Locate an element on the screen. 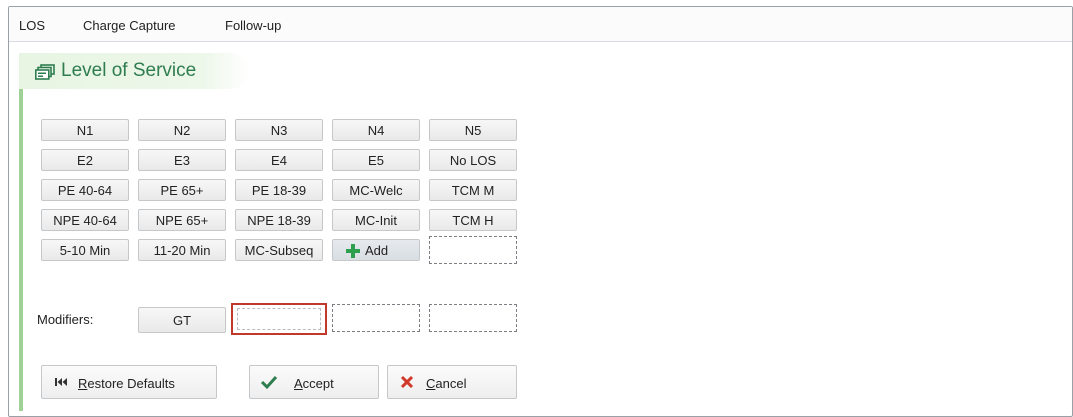 Image resolution: width=1073 pixels, height=417 pixels. restore-defaults-button: Restore Defaults is located at coordinates (129, 382).